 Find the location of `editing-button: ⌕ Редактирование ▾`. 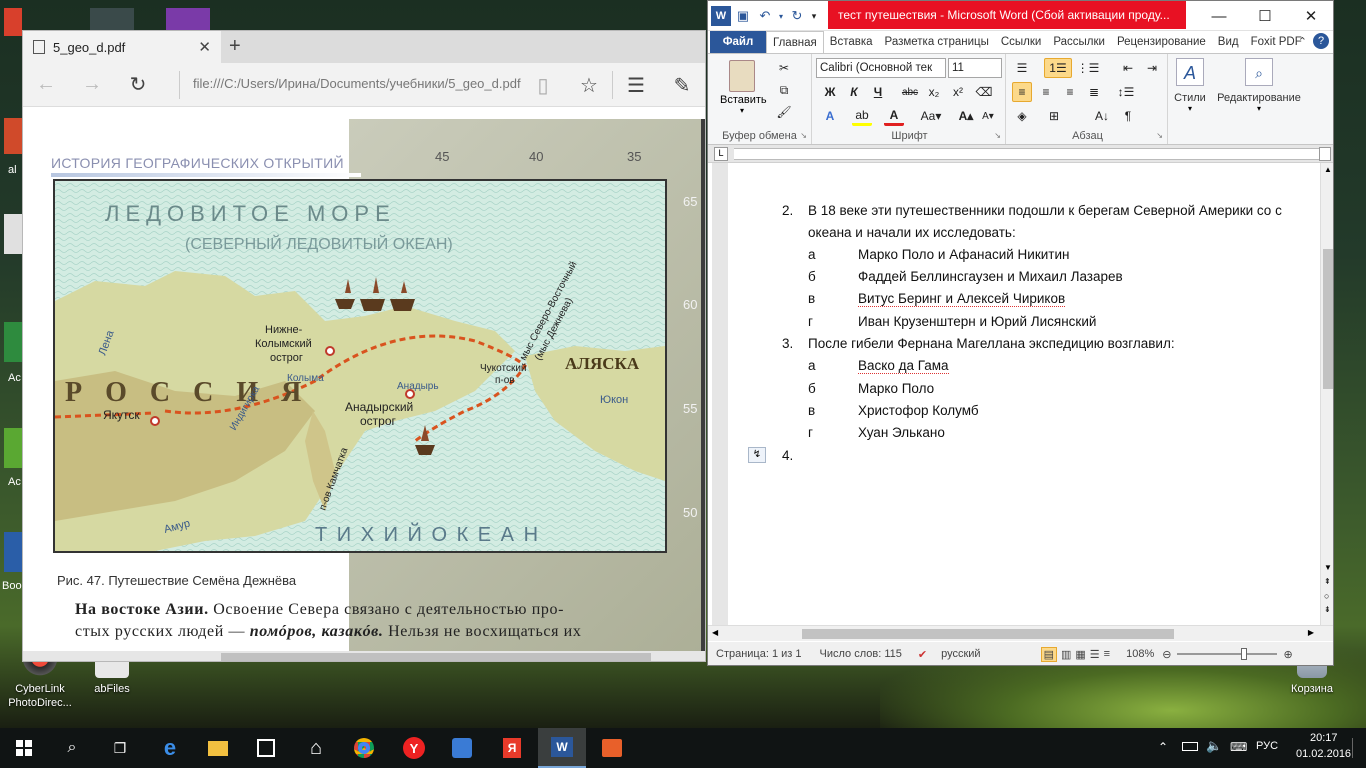

editing-button: ⌕ Редактирование ▾ is located at coordinates (1259, 99).